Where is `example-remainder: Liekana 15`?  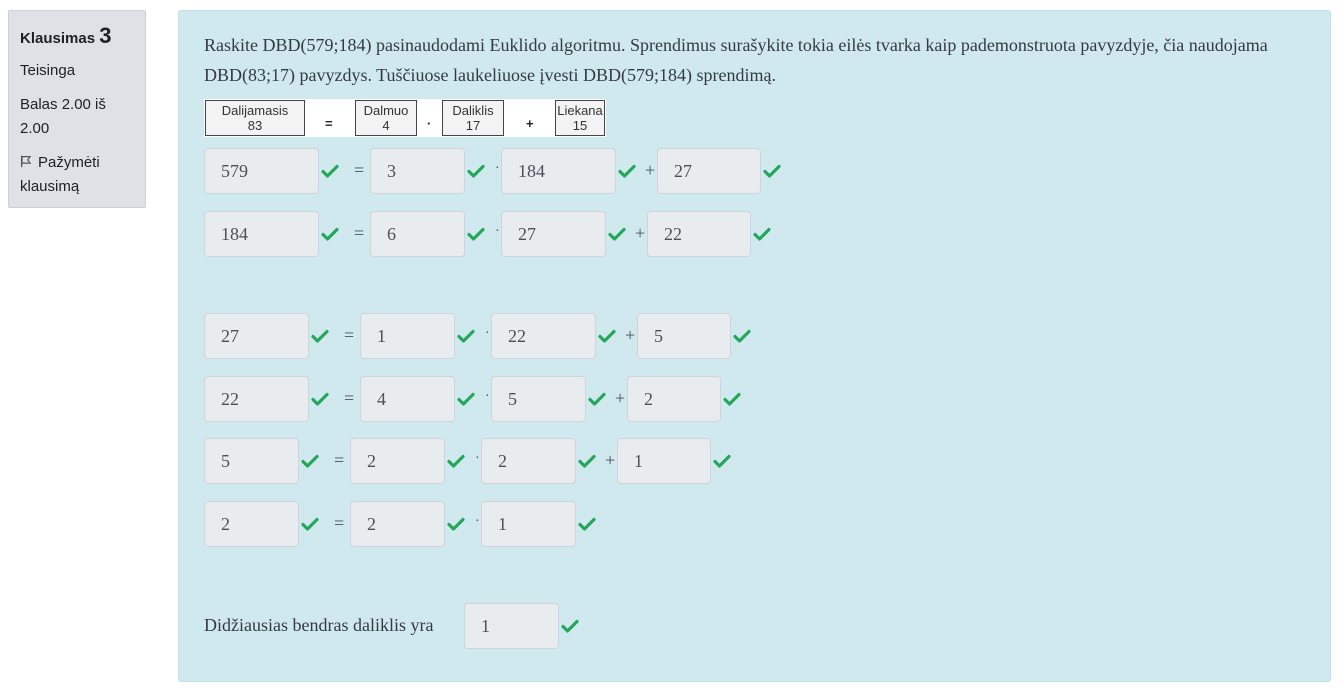 example-remainder: Liekana 15 is located at coordinates (580, 118).